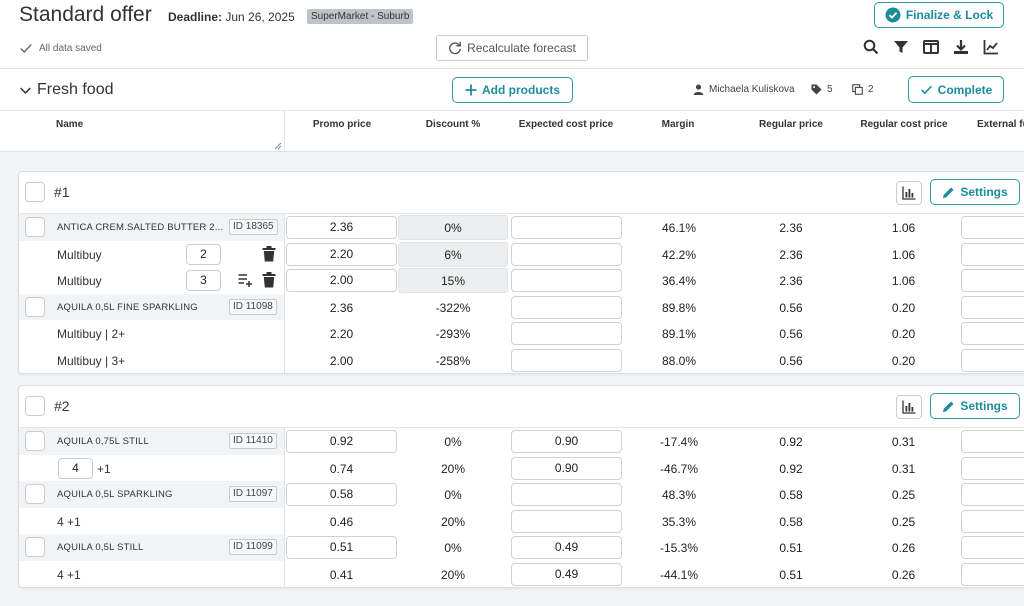 Image resolution: width=1024 pixels, height=606 pixels. What do you see at coordinates (341, 280) in the screenshot?
I see `promo-price-input: 2.00` at bounding box center [341, 280].